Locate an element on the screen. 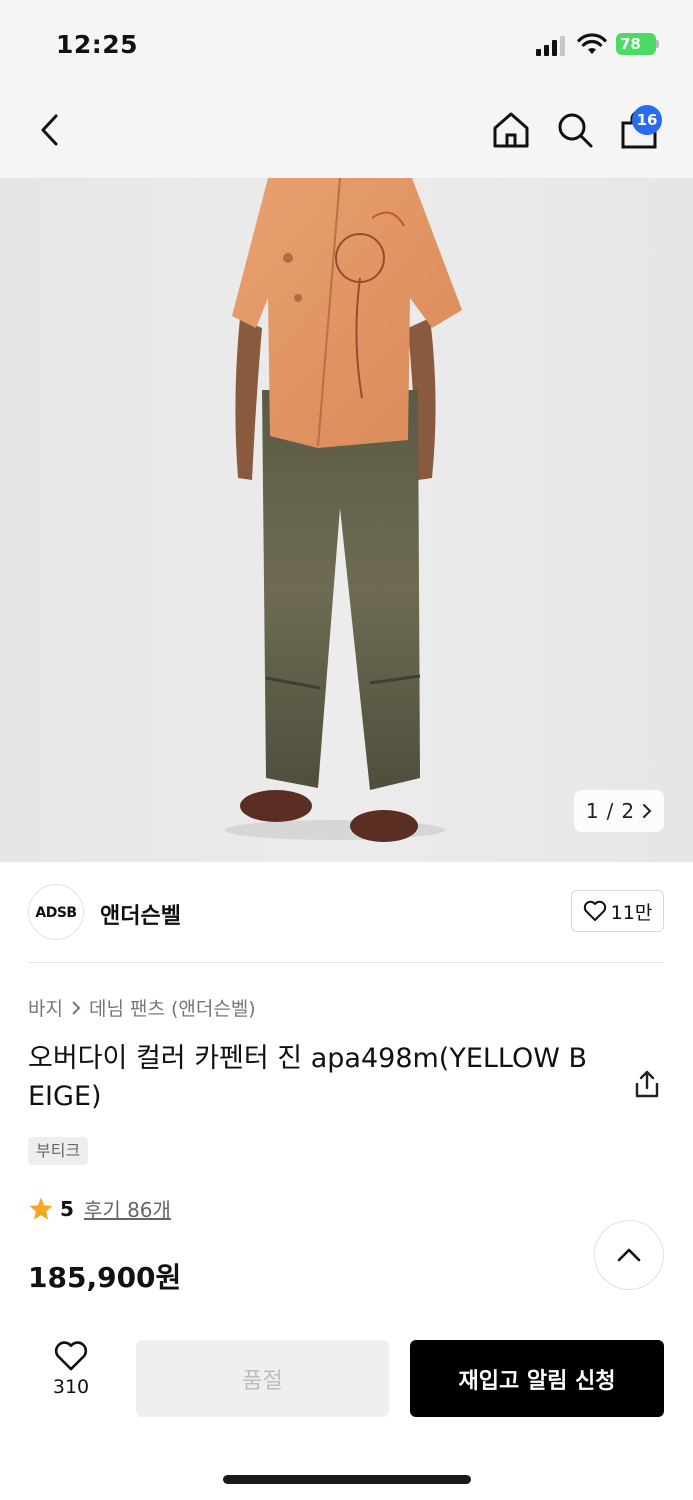 The image size is (693, 1500). home-icon is located at coordinates (511, 130).